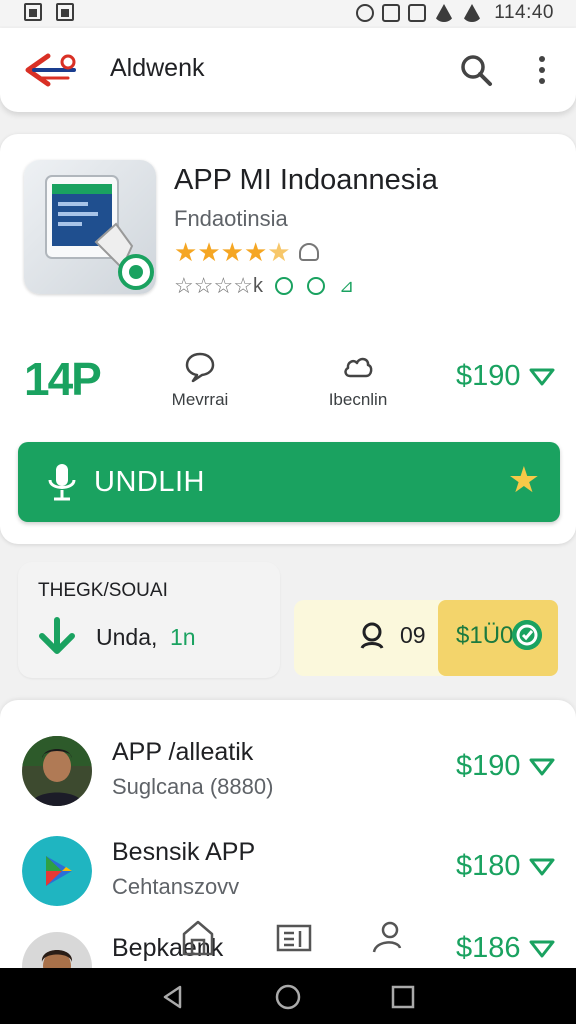 This screenshot has width=576, height=1024. Describe the element at coordinates (193, 786) in the screenshot. I see `list-item-subtitle: Suglcana (8880)` at that location.